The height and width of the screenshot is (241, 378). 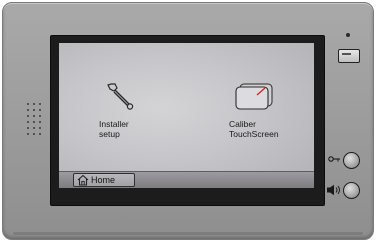 What do you see at coordinates (348, 35) in the screenshot?
I see `status-led` at bounding box center [348, 35].